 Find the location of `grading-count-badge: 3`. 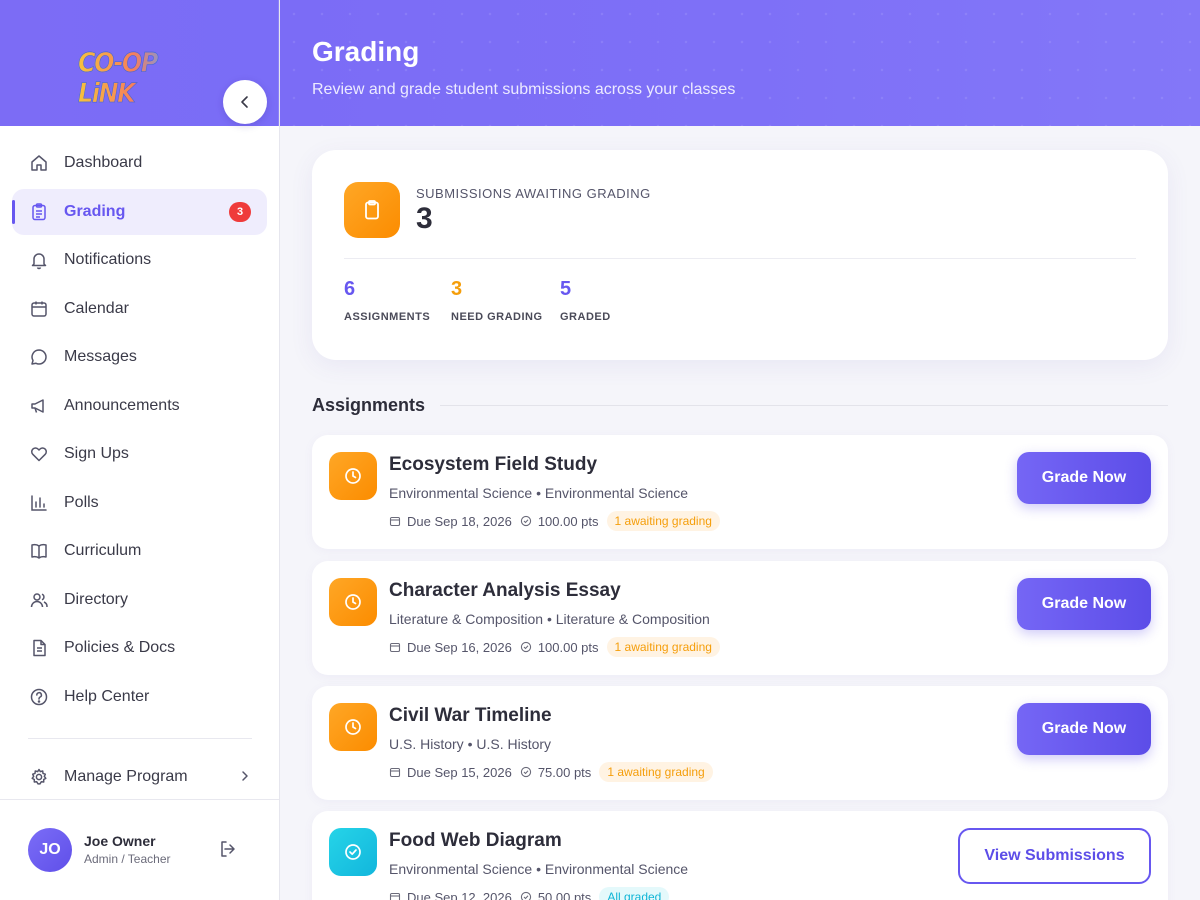

grading-count-badge: 3 is located at coordinates (240, 211).